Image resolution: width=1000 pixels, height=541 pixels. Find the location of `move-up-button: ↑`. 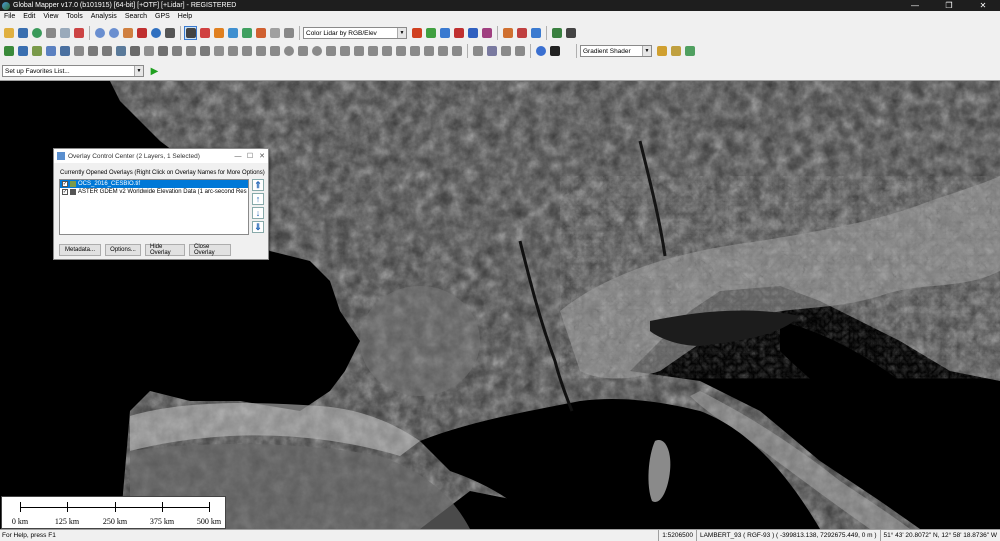

move-up-button: ↑ is located at coordinates (258, 199).